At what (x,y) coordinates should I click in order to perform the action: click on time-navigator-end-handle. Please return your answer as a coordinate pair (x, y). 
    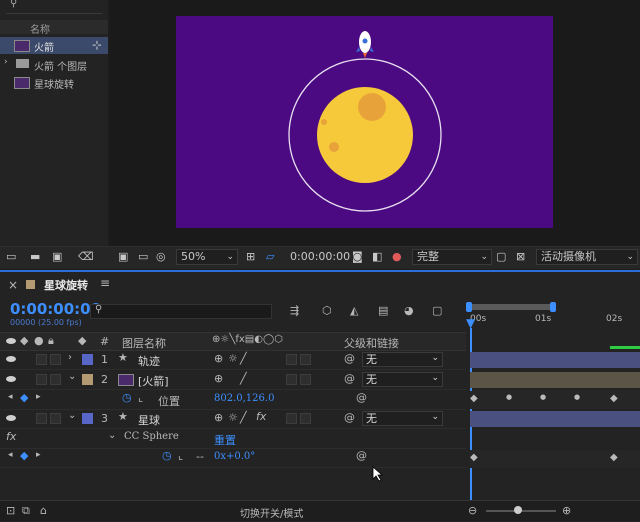
    Looking at the image, I should click on (553, 307).